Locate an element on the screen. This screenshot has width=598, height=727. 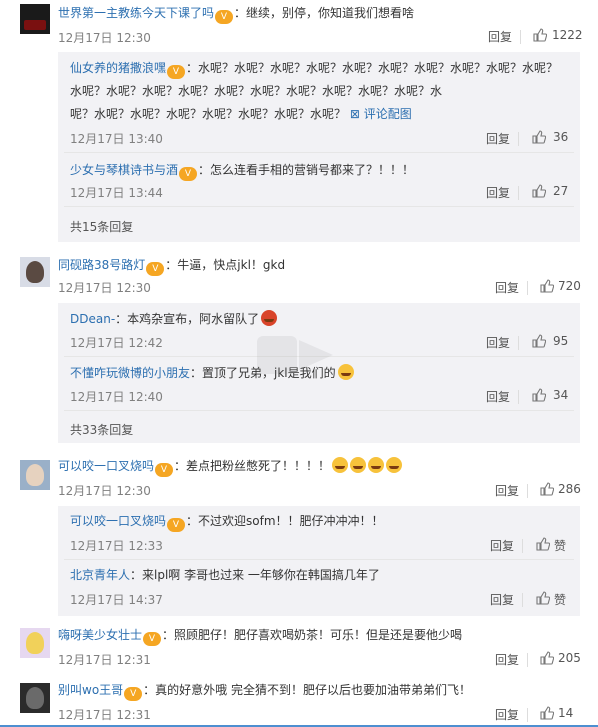
reply-text: ：怎么连看手相的营销号都来了？！！！ is located at coordinates (306, 170).